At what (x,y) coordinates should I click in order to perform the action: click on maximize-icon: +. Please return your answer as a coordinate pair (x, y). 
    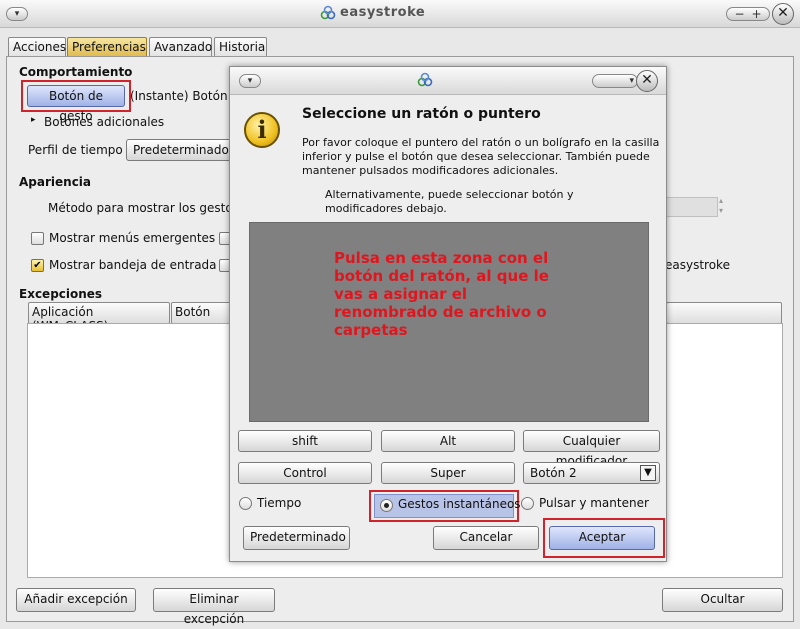
    Looking at the image, I should click on (756, 14).